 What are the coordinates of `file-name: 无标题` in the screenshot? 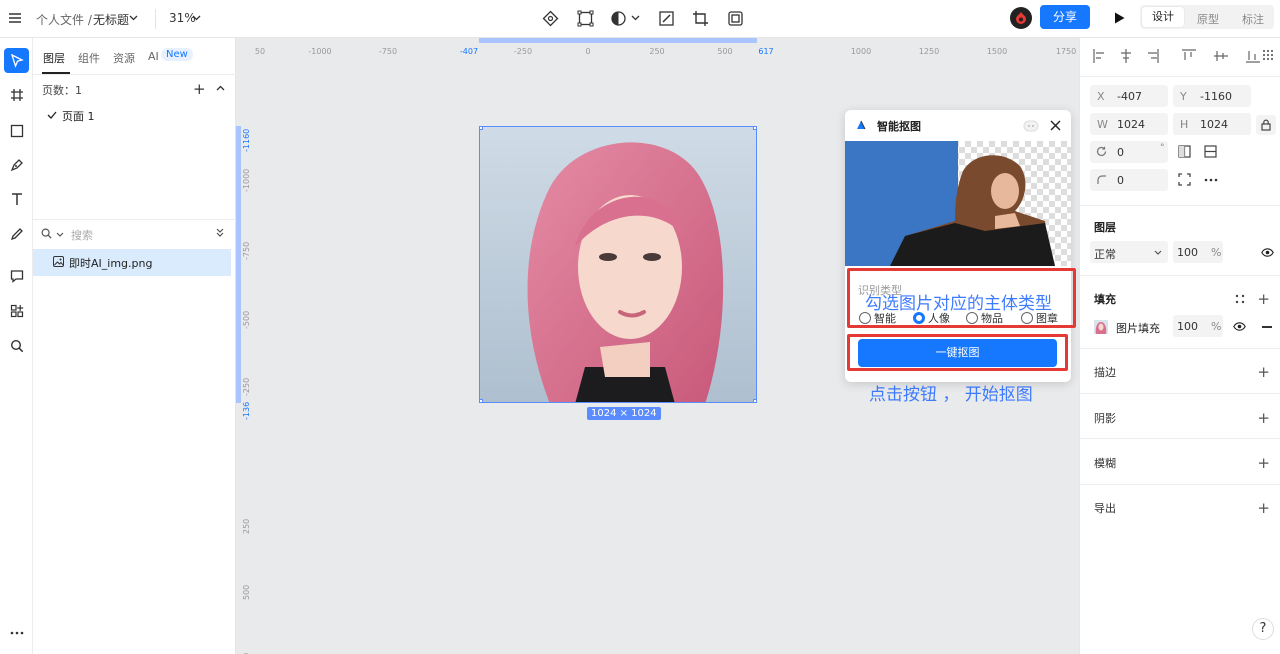 It's located at (111, 19).